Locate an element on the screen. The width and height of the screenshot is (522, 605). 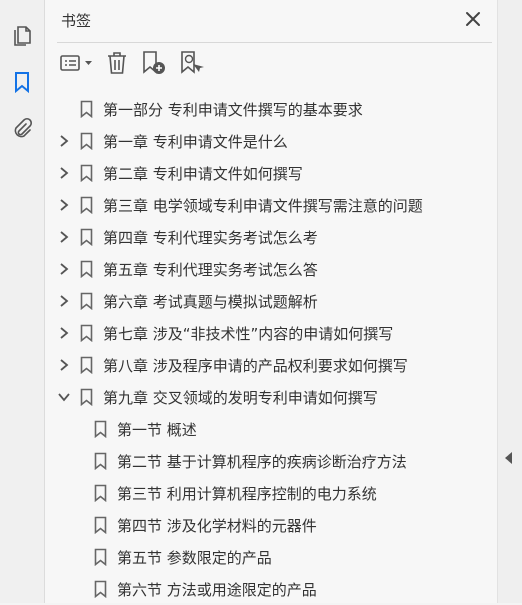
bookmark-item: 第二节 基于计算机程序的疾病诊断治疗方法 is located at coordinates (271, 461).